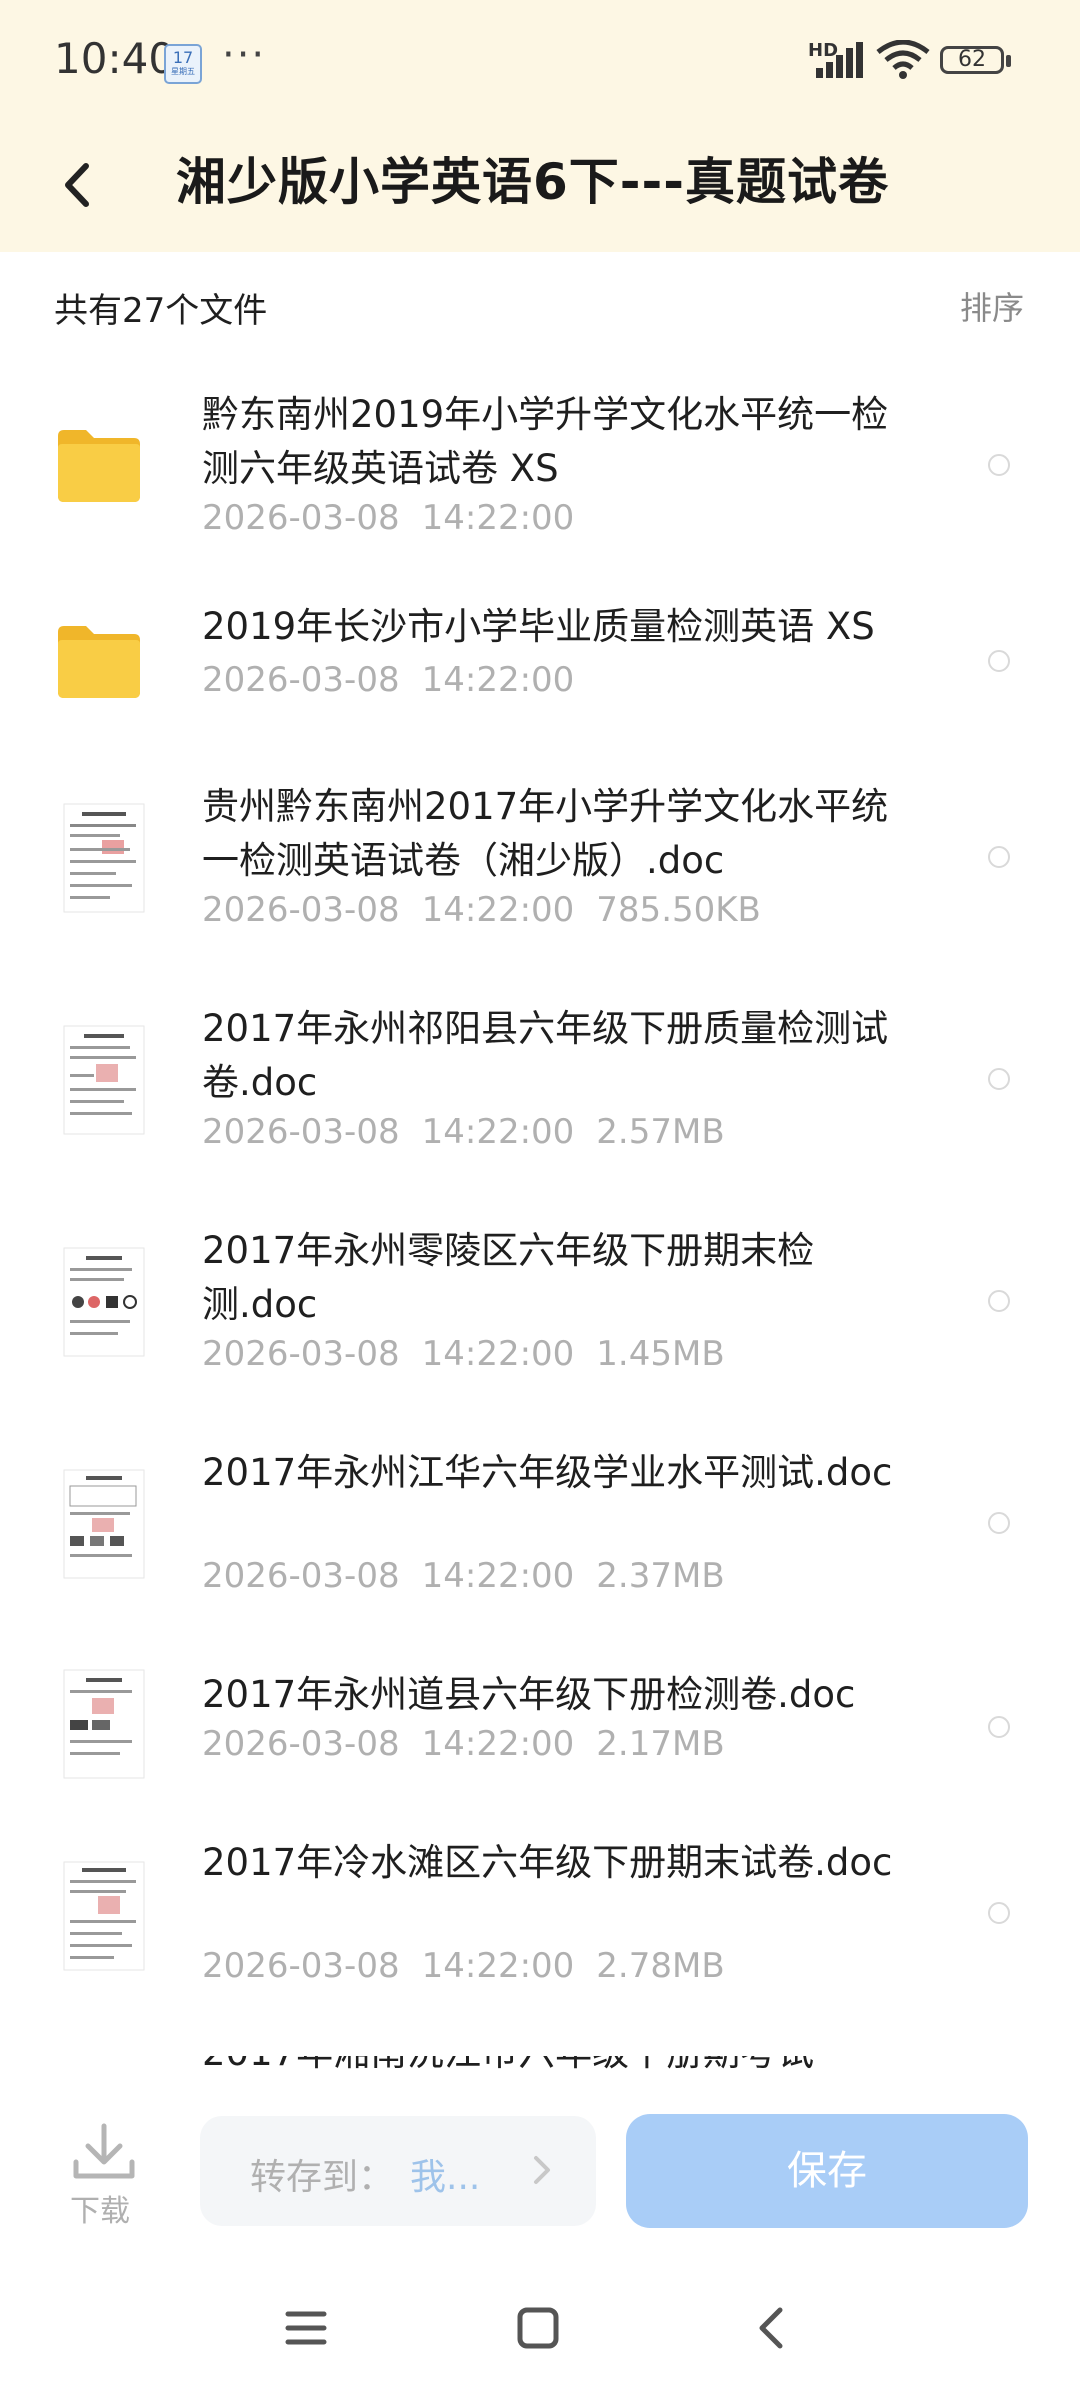 This screenshot has height=2400, width=1080. What do you see at coordinates (244, 55) in the screenshot?
I see `more-notifications-icon: ···` at bounding box center [244, 55].